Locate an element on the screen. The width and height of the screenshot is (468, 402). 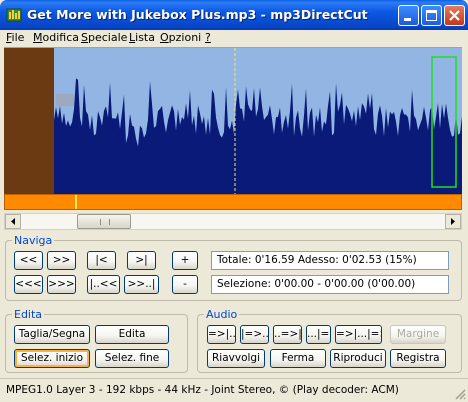
selection-region is located at coordinates (29, 121).